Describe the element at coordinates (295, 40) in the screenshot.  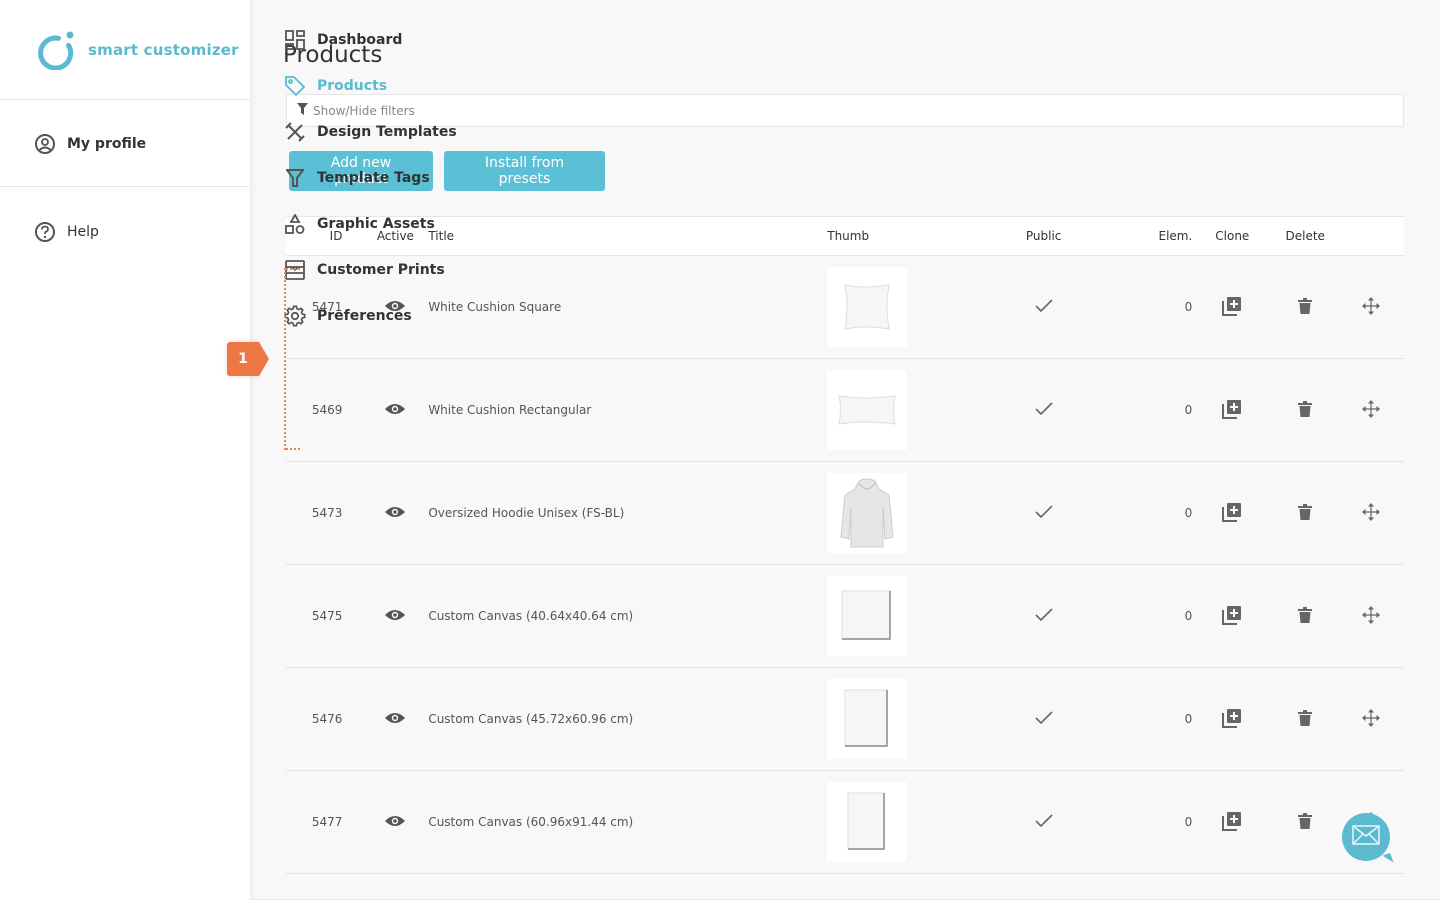
I see `dashboard-icon` at that location.